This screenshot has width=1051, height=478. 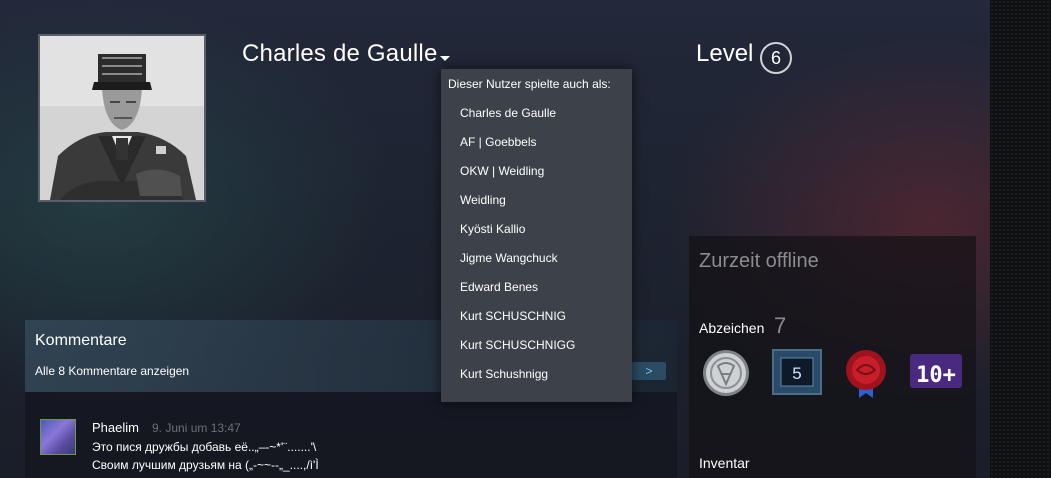 What do you see at coordinates (731, 328) in the screenshot?
I see `badges-link: Abzeichen` at bounding box center [731, 328].